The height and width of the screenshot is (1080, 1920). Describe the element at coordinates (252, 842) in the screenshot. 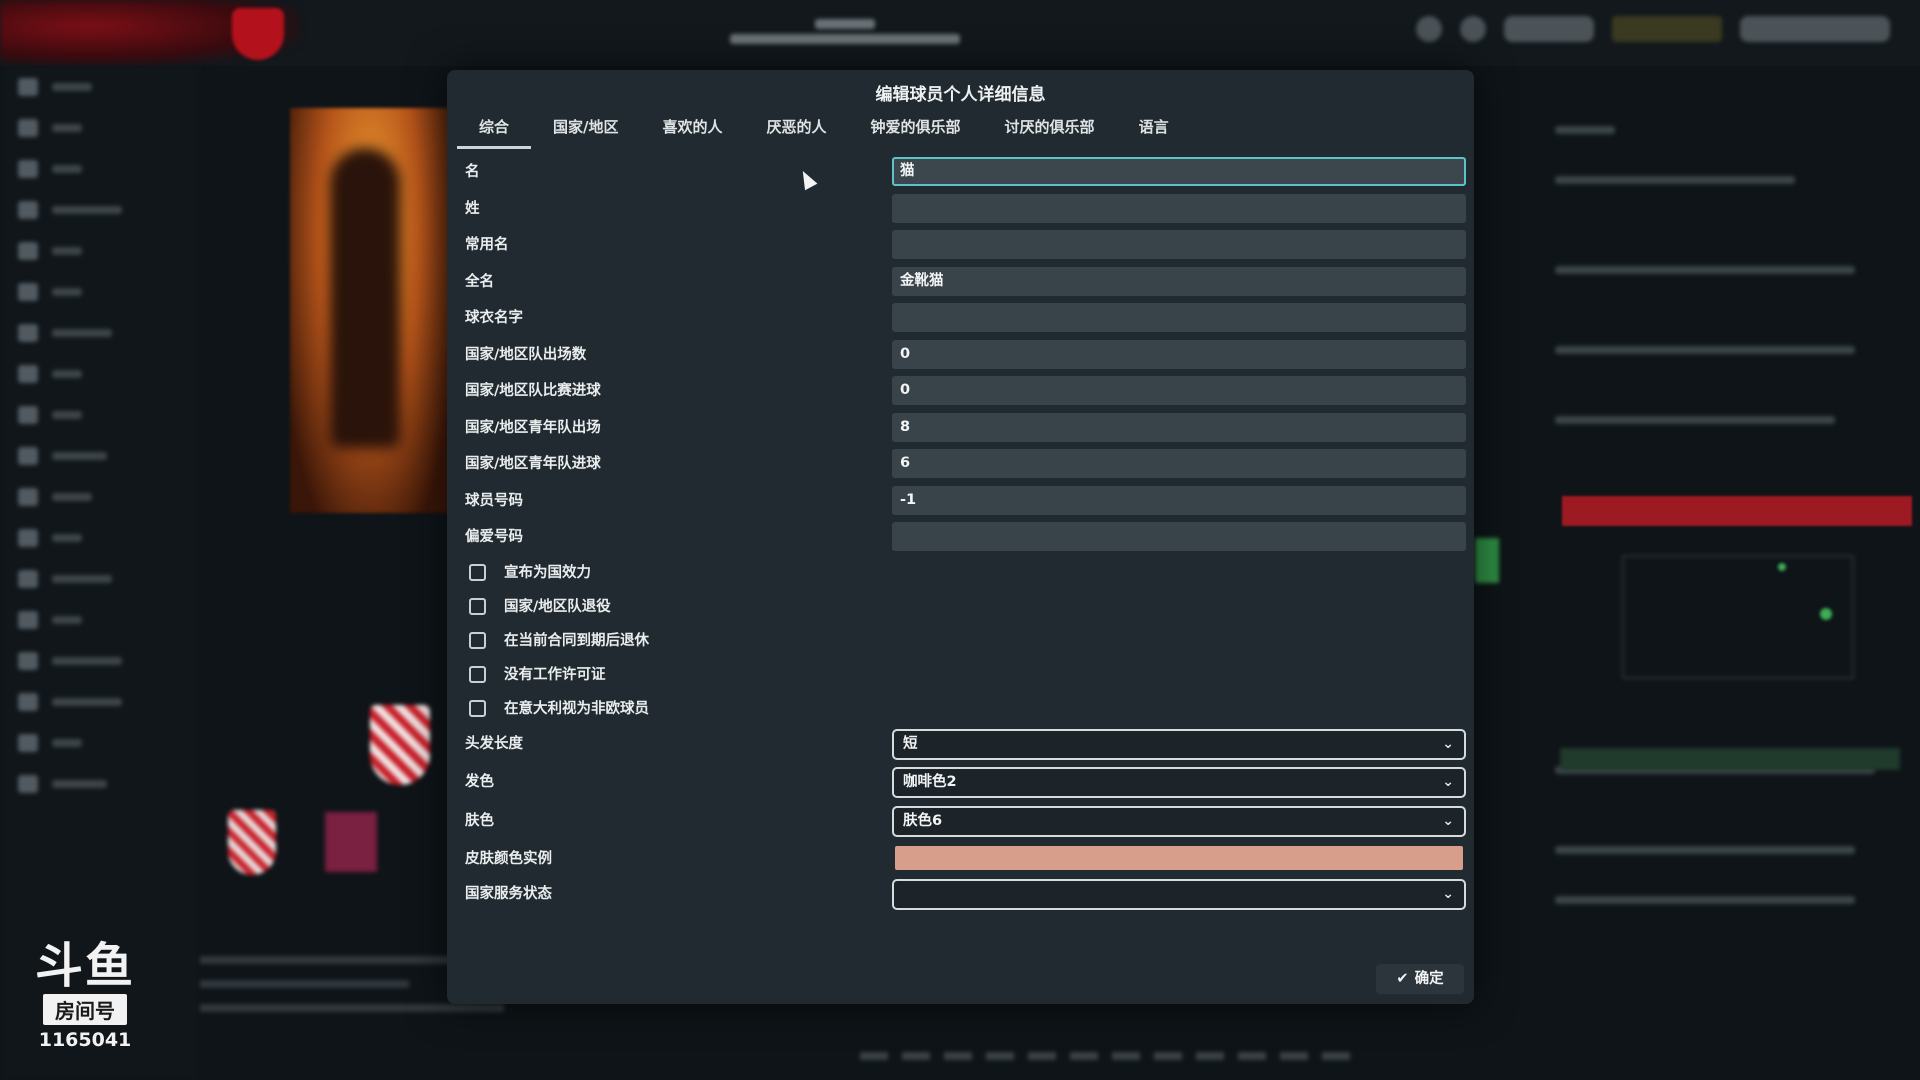

I see `small-crest-background` at that location.